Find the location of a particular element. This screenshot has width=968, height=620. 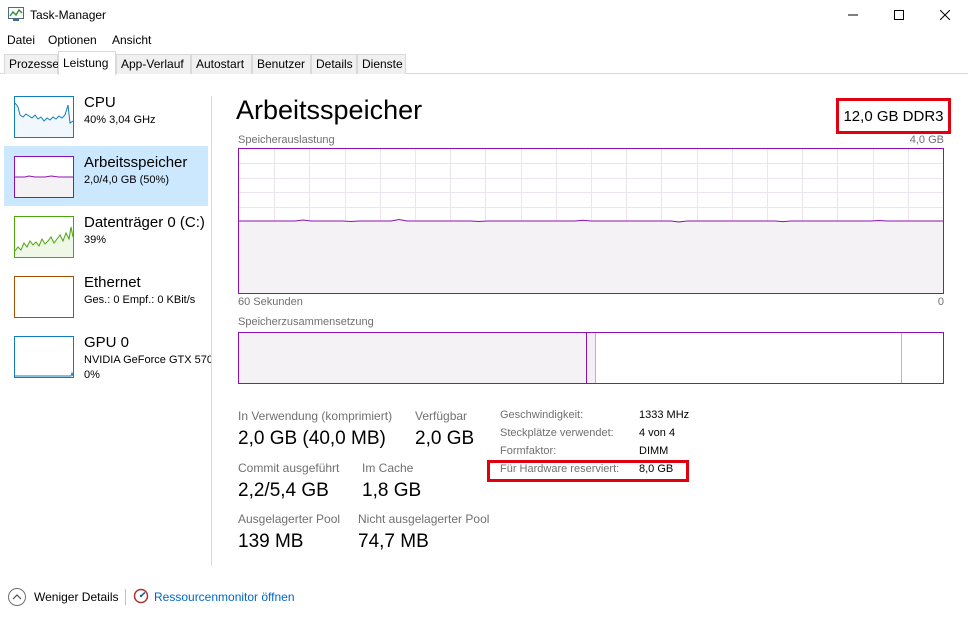

form-factor-label: Formfaktor: is located at coordinates (528, 451).